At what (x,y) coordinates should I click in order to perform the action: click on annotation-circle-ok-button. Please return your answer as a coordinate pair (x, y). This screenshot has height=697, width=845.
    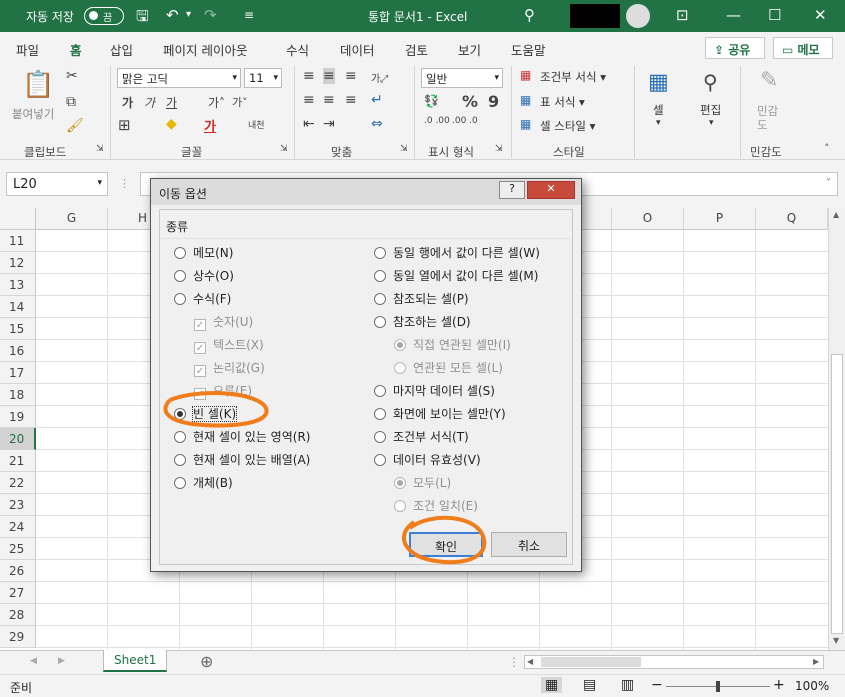
    Looking at the image, I should click on (444, 540).